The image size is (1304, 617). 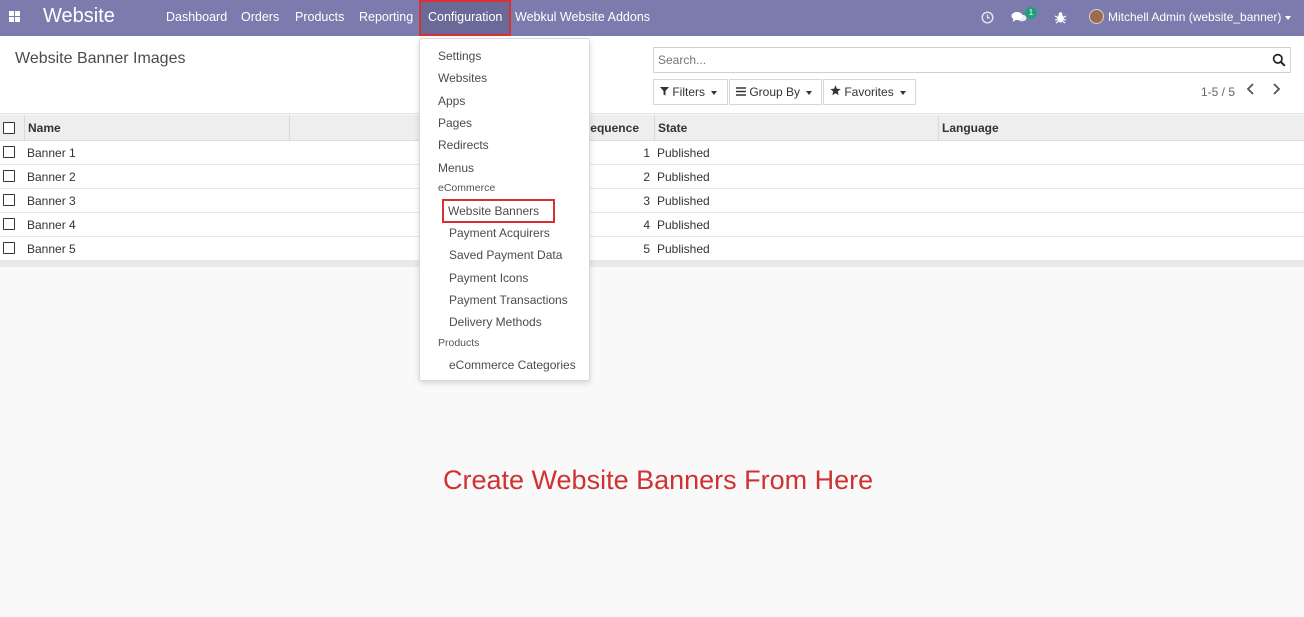 I want to click on select-all-checkbox, so click(x=9, y=128).